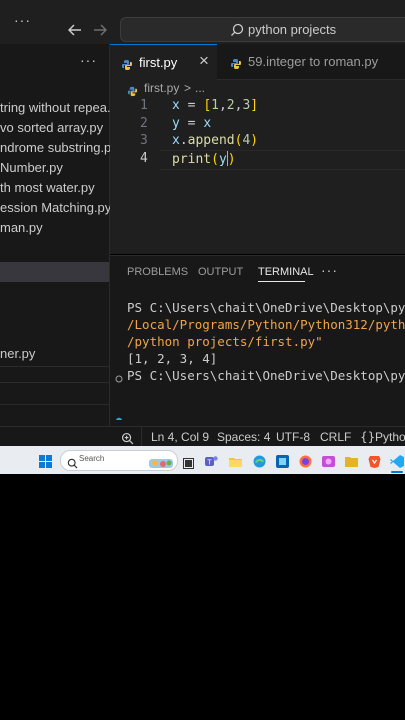 This screenshot has width=405, height=720. What do you see at coordinates (292, 29) in the screenshot?
I see `search-text: python projects` at bounding box center [292, 29].